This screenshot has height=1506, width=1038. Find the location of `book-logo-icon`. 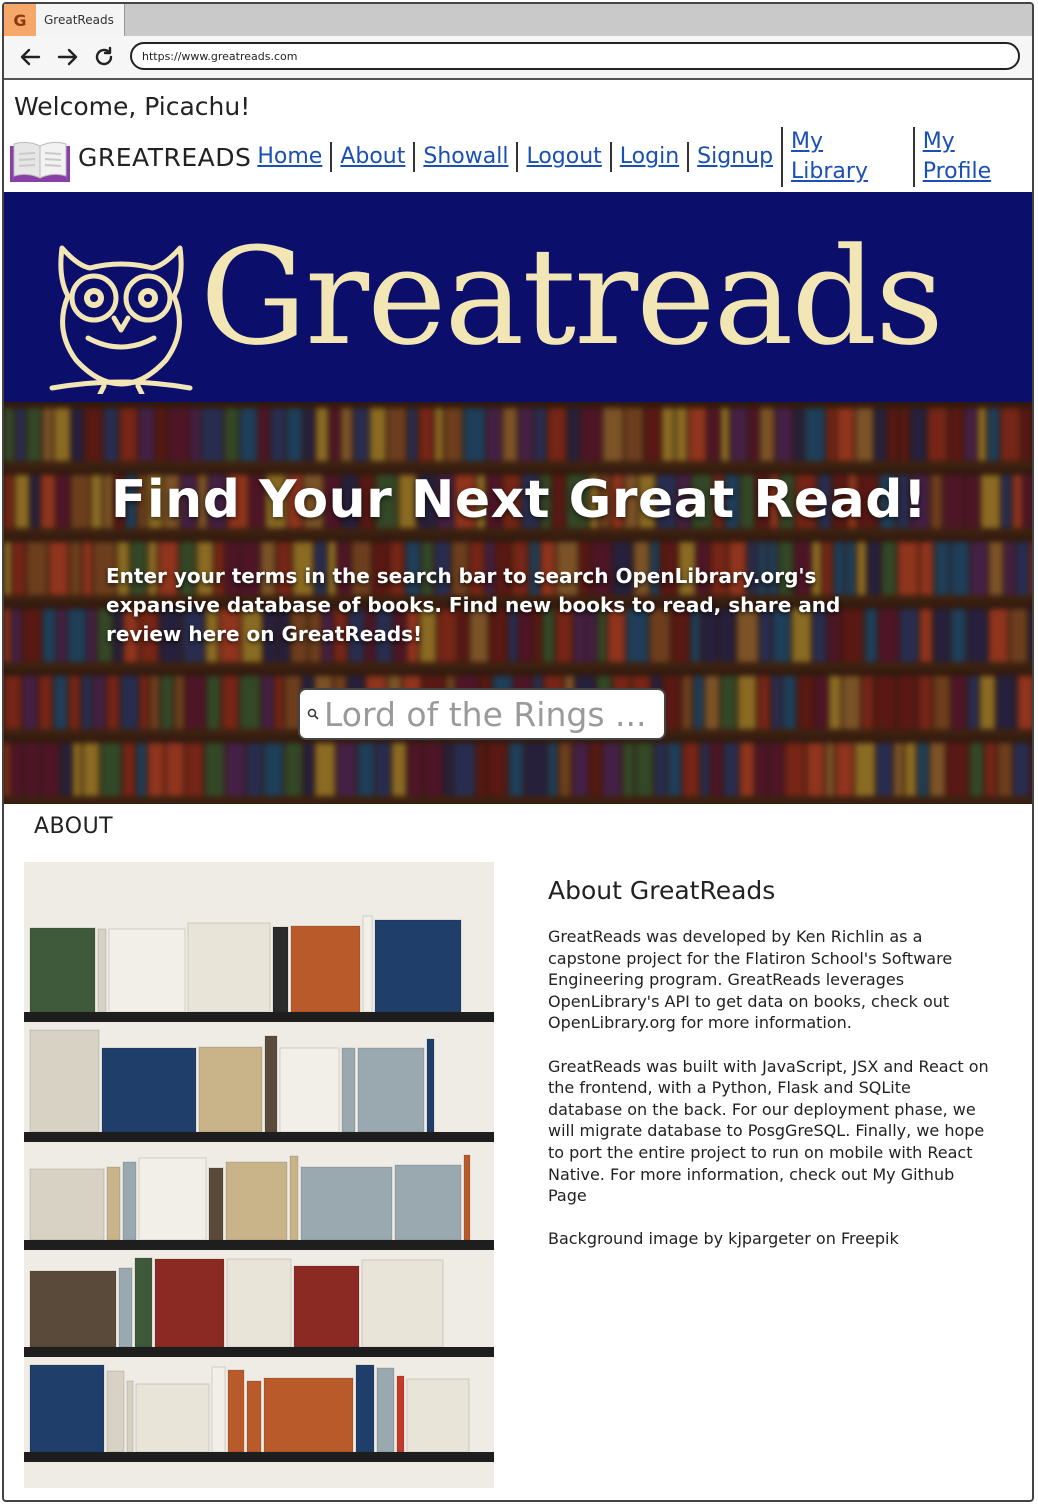

book-logo-icon is located at coordinates (40, 161).